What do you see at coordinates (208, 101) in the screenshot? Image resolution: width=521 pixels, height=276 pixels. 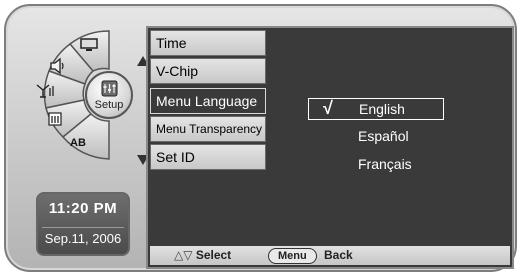 I see `menu-item-menu-language: Menu Language` at bounding box center [208, 101].